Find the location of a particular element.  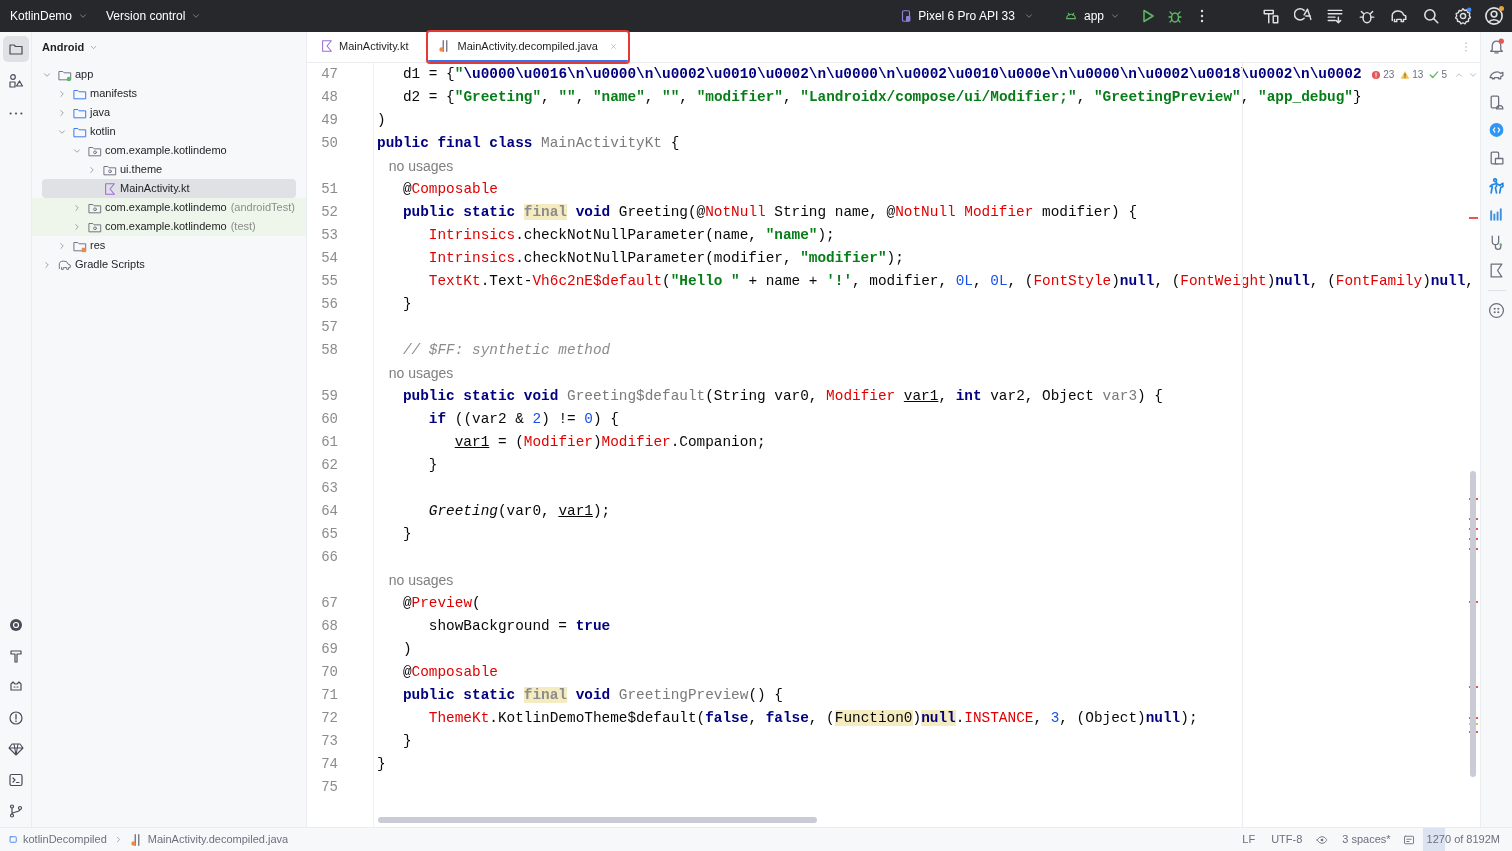

encoding-selector: UTF-8 is located at coordinates (1287, 839).